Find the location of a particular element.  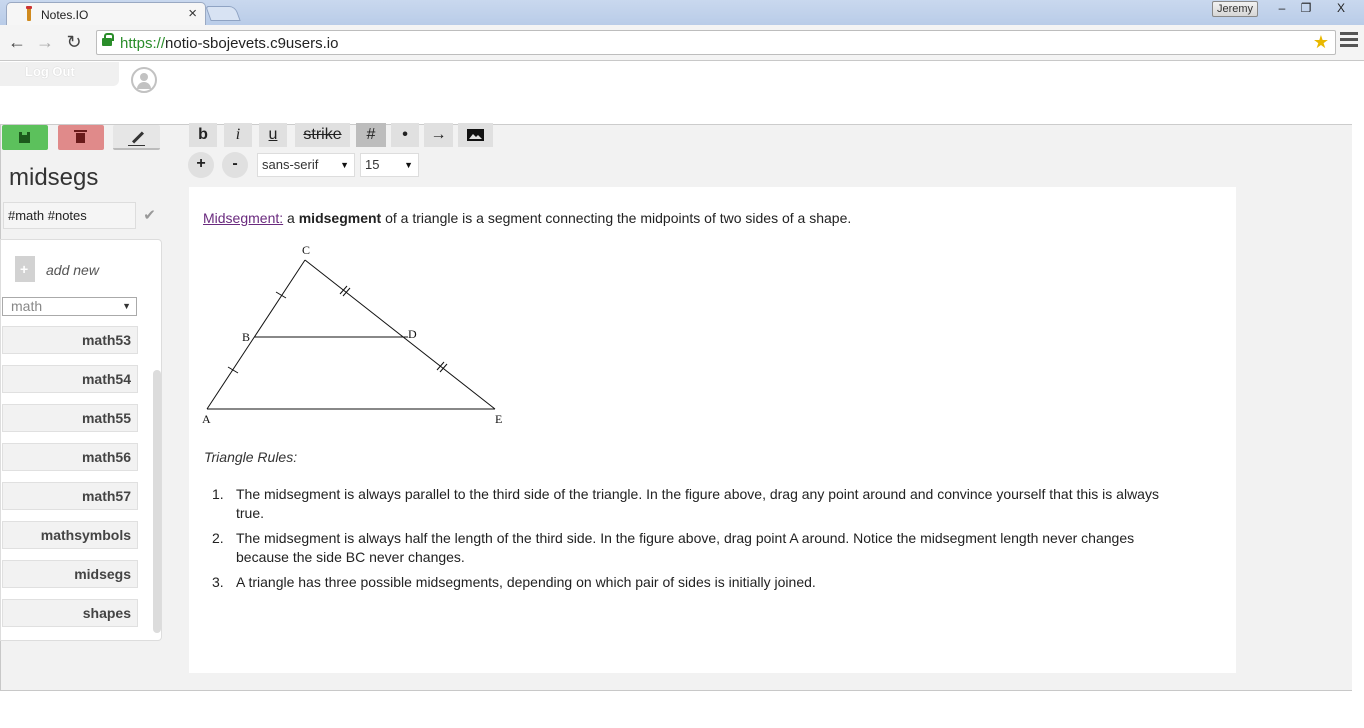

list-item: math56 is located at coordinates (70, 457).